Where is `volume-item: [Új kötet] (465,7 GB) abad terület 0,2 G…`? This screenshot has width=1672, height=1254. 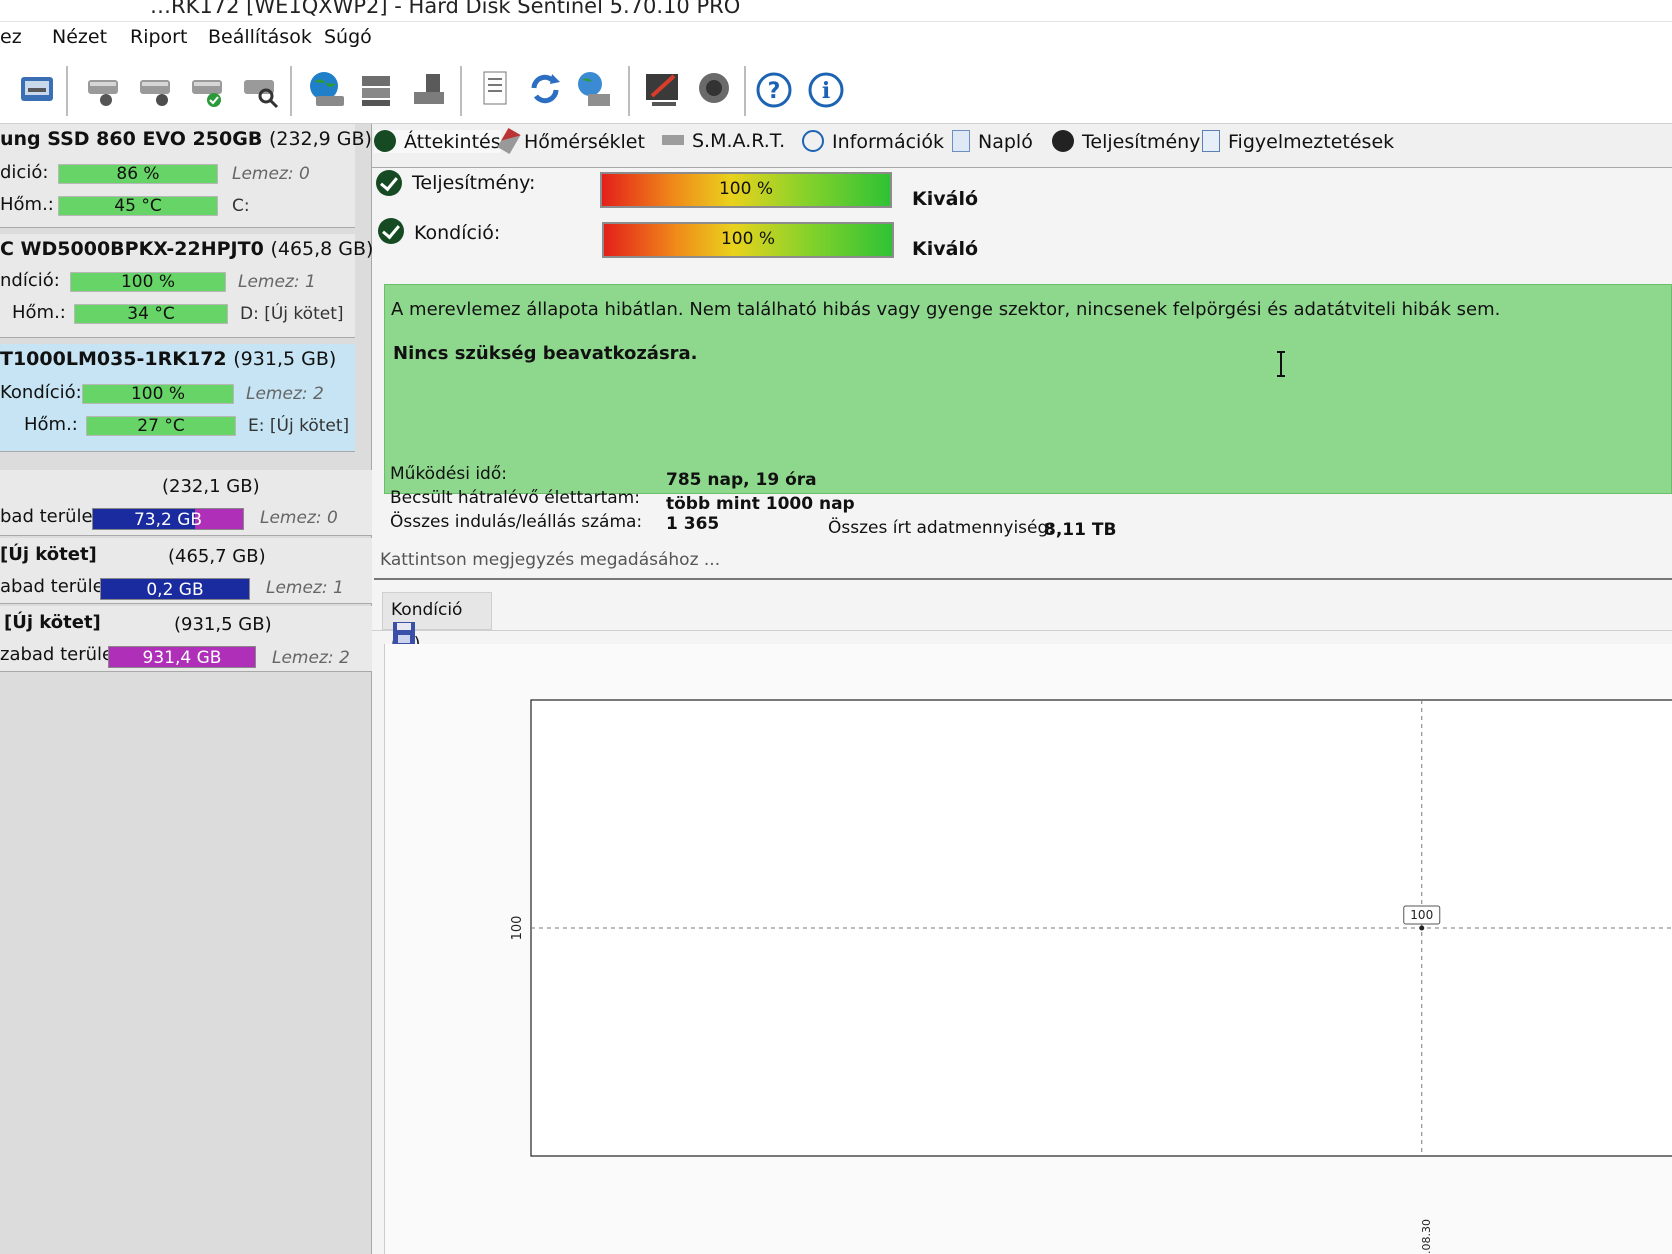
volume-item: [Új kötet] (465,7 GB) abad terület 0,2 G… is located at coordinates (186, 571).